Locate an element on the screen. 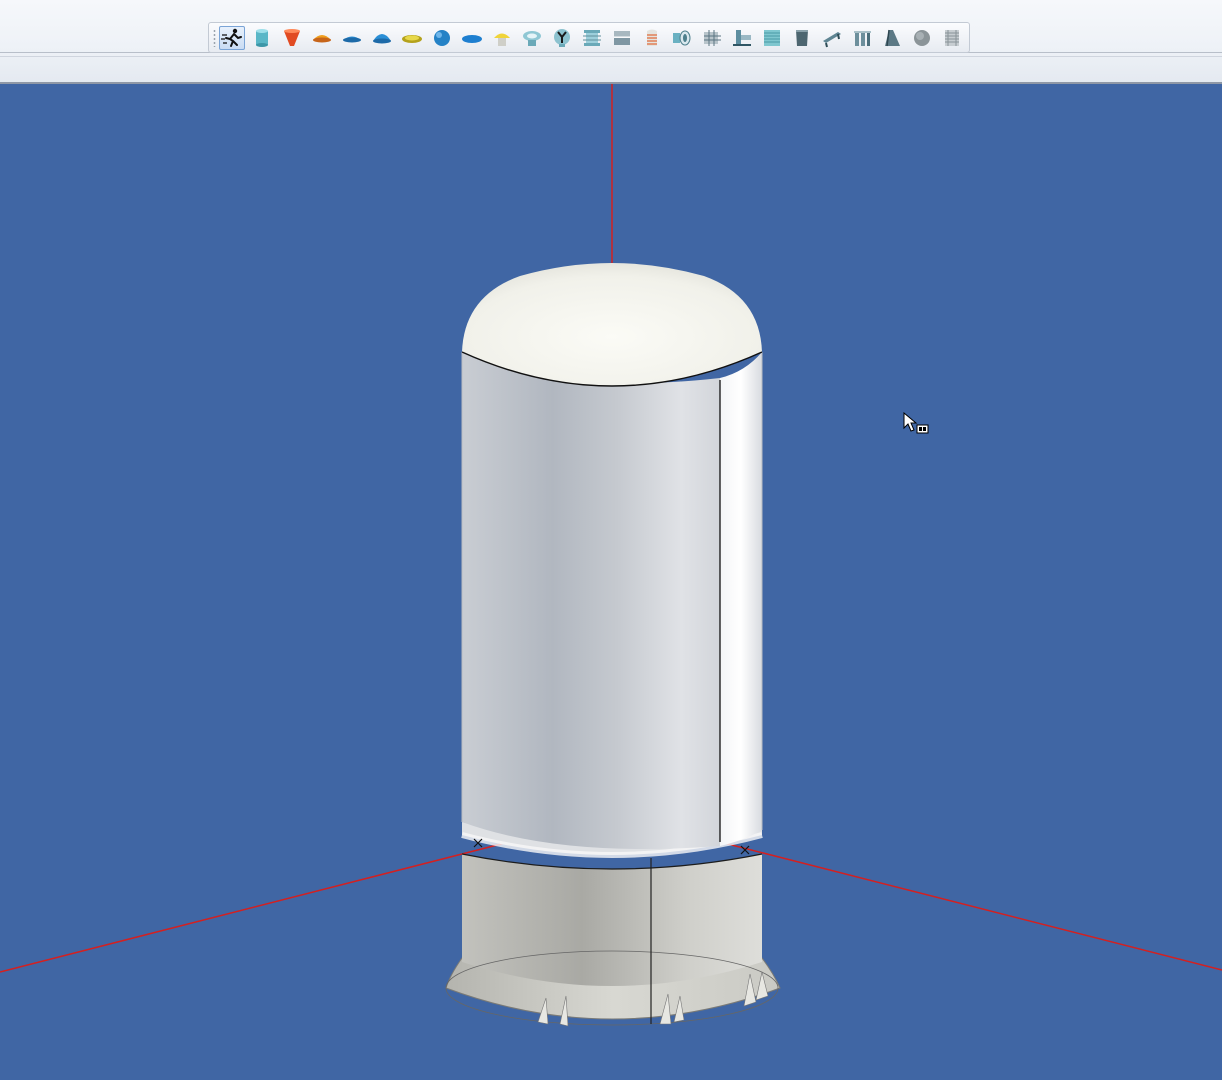 The image size is (1222, 1080). platform-button is located at coordinates (922, 38).